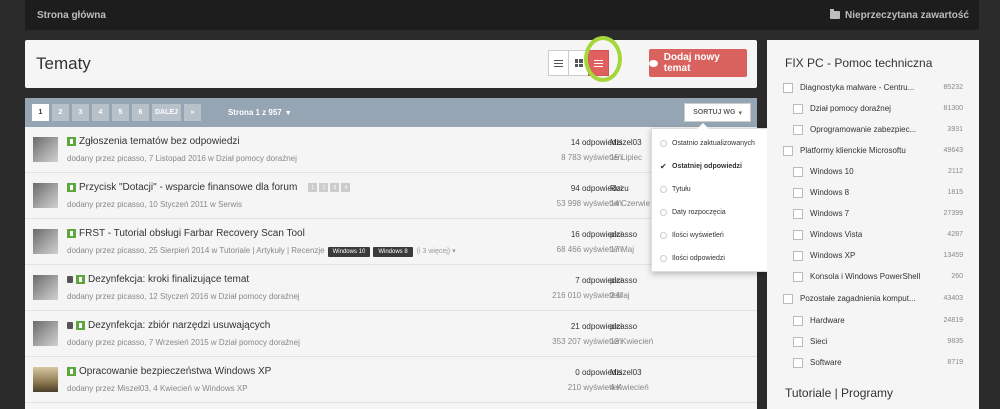  Describe the element at coordinates (632, 341) in the screenshot. I see `last-post-date: 13 Kwiecień` at that location.